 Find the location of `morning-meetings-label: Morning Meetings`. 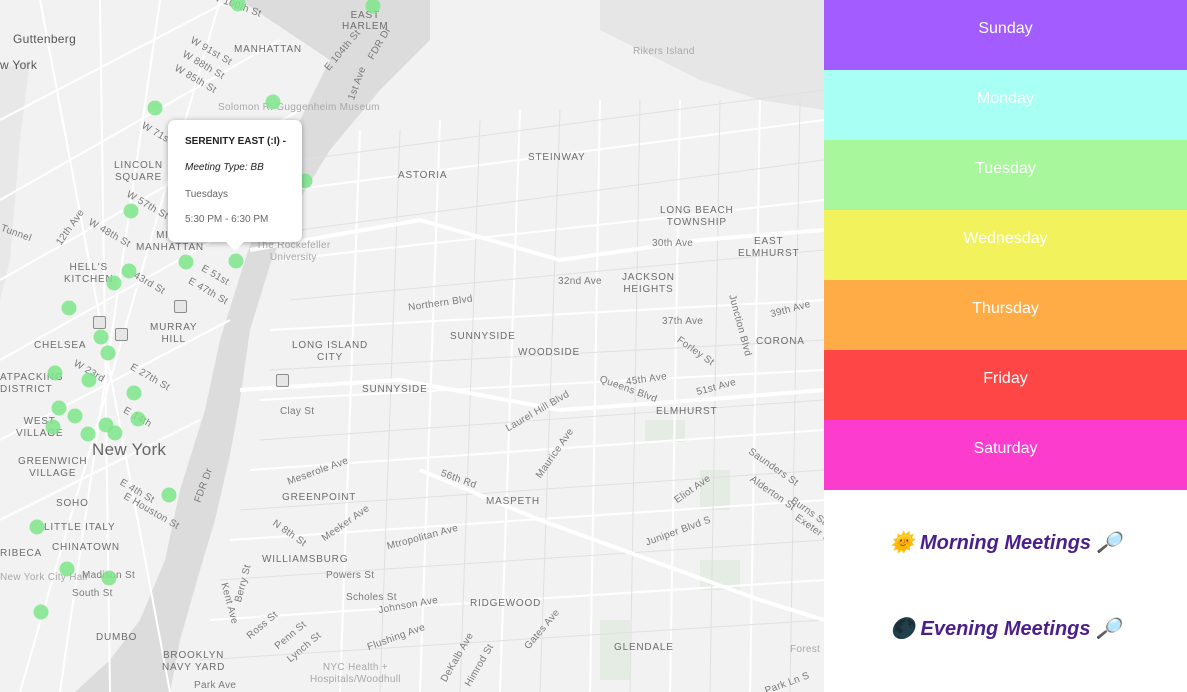

morning-meetings-label: Morning Meetings is located at coordinates (1005, 543).